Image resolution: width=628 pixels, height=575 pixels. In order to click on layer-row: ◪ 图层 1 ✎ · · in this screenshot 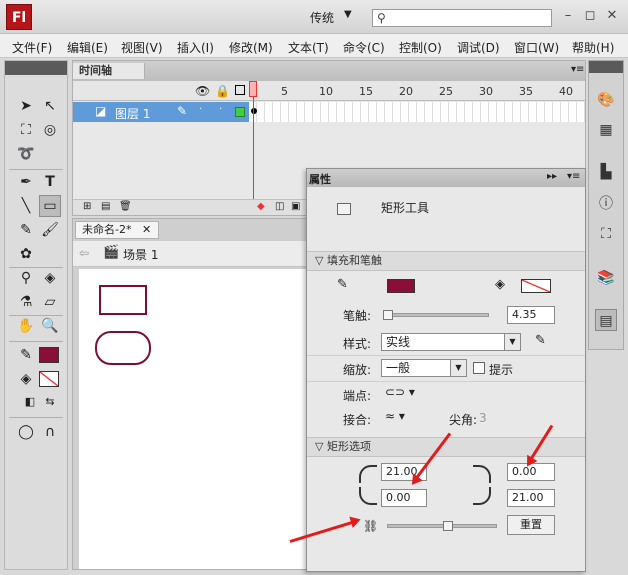, I will do `click(161, 112)`.